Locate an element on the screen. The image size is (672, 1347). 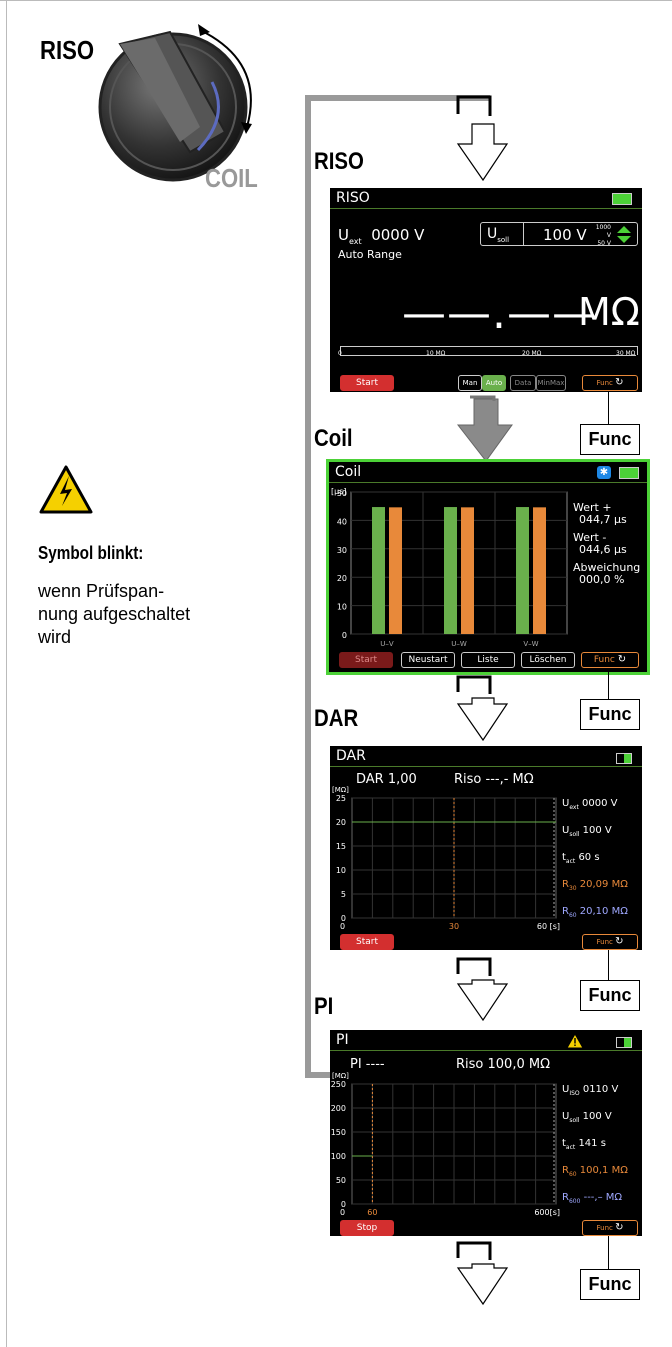
scale-tick: 0 is located at coordinates (340, 353).